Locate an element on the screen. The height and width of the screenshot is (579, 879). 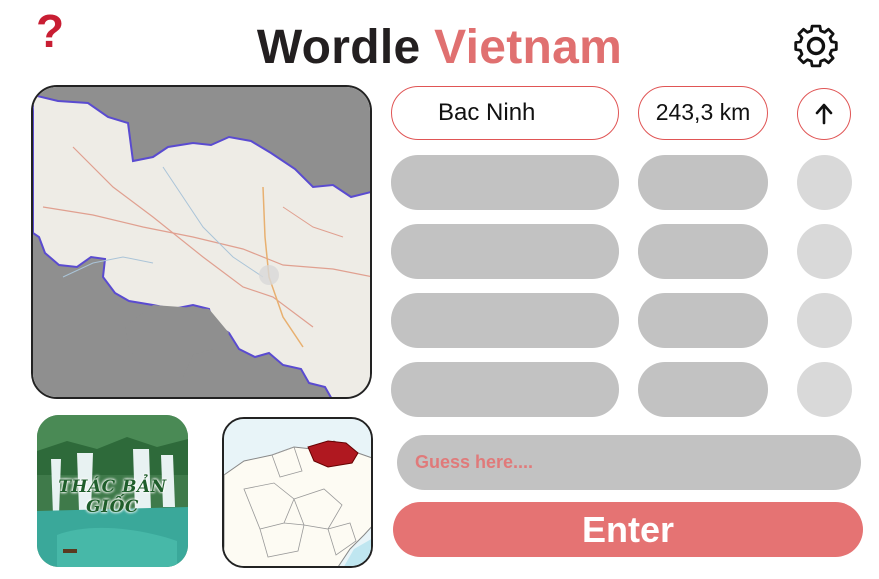
gear-icon is located at coordinates (816, 46).